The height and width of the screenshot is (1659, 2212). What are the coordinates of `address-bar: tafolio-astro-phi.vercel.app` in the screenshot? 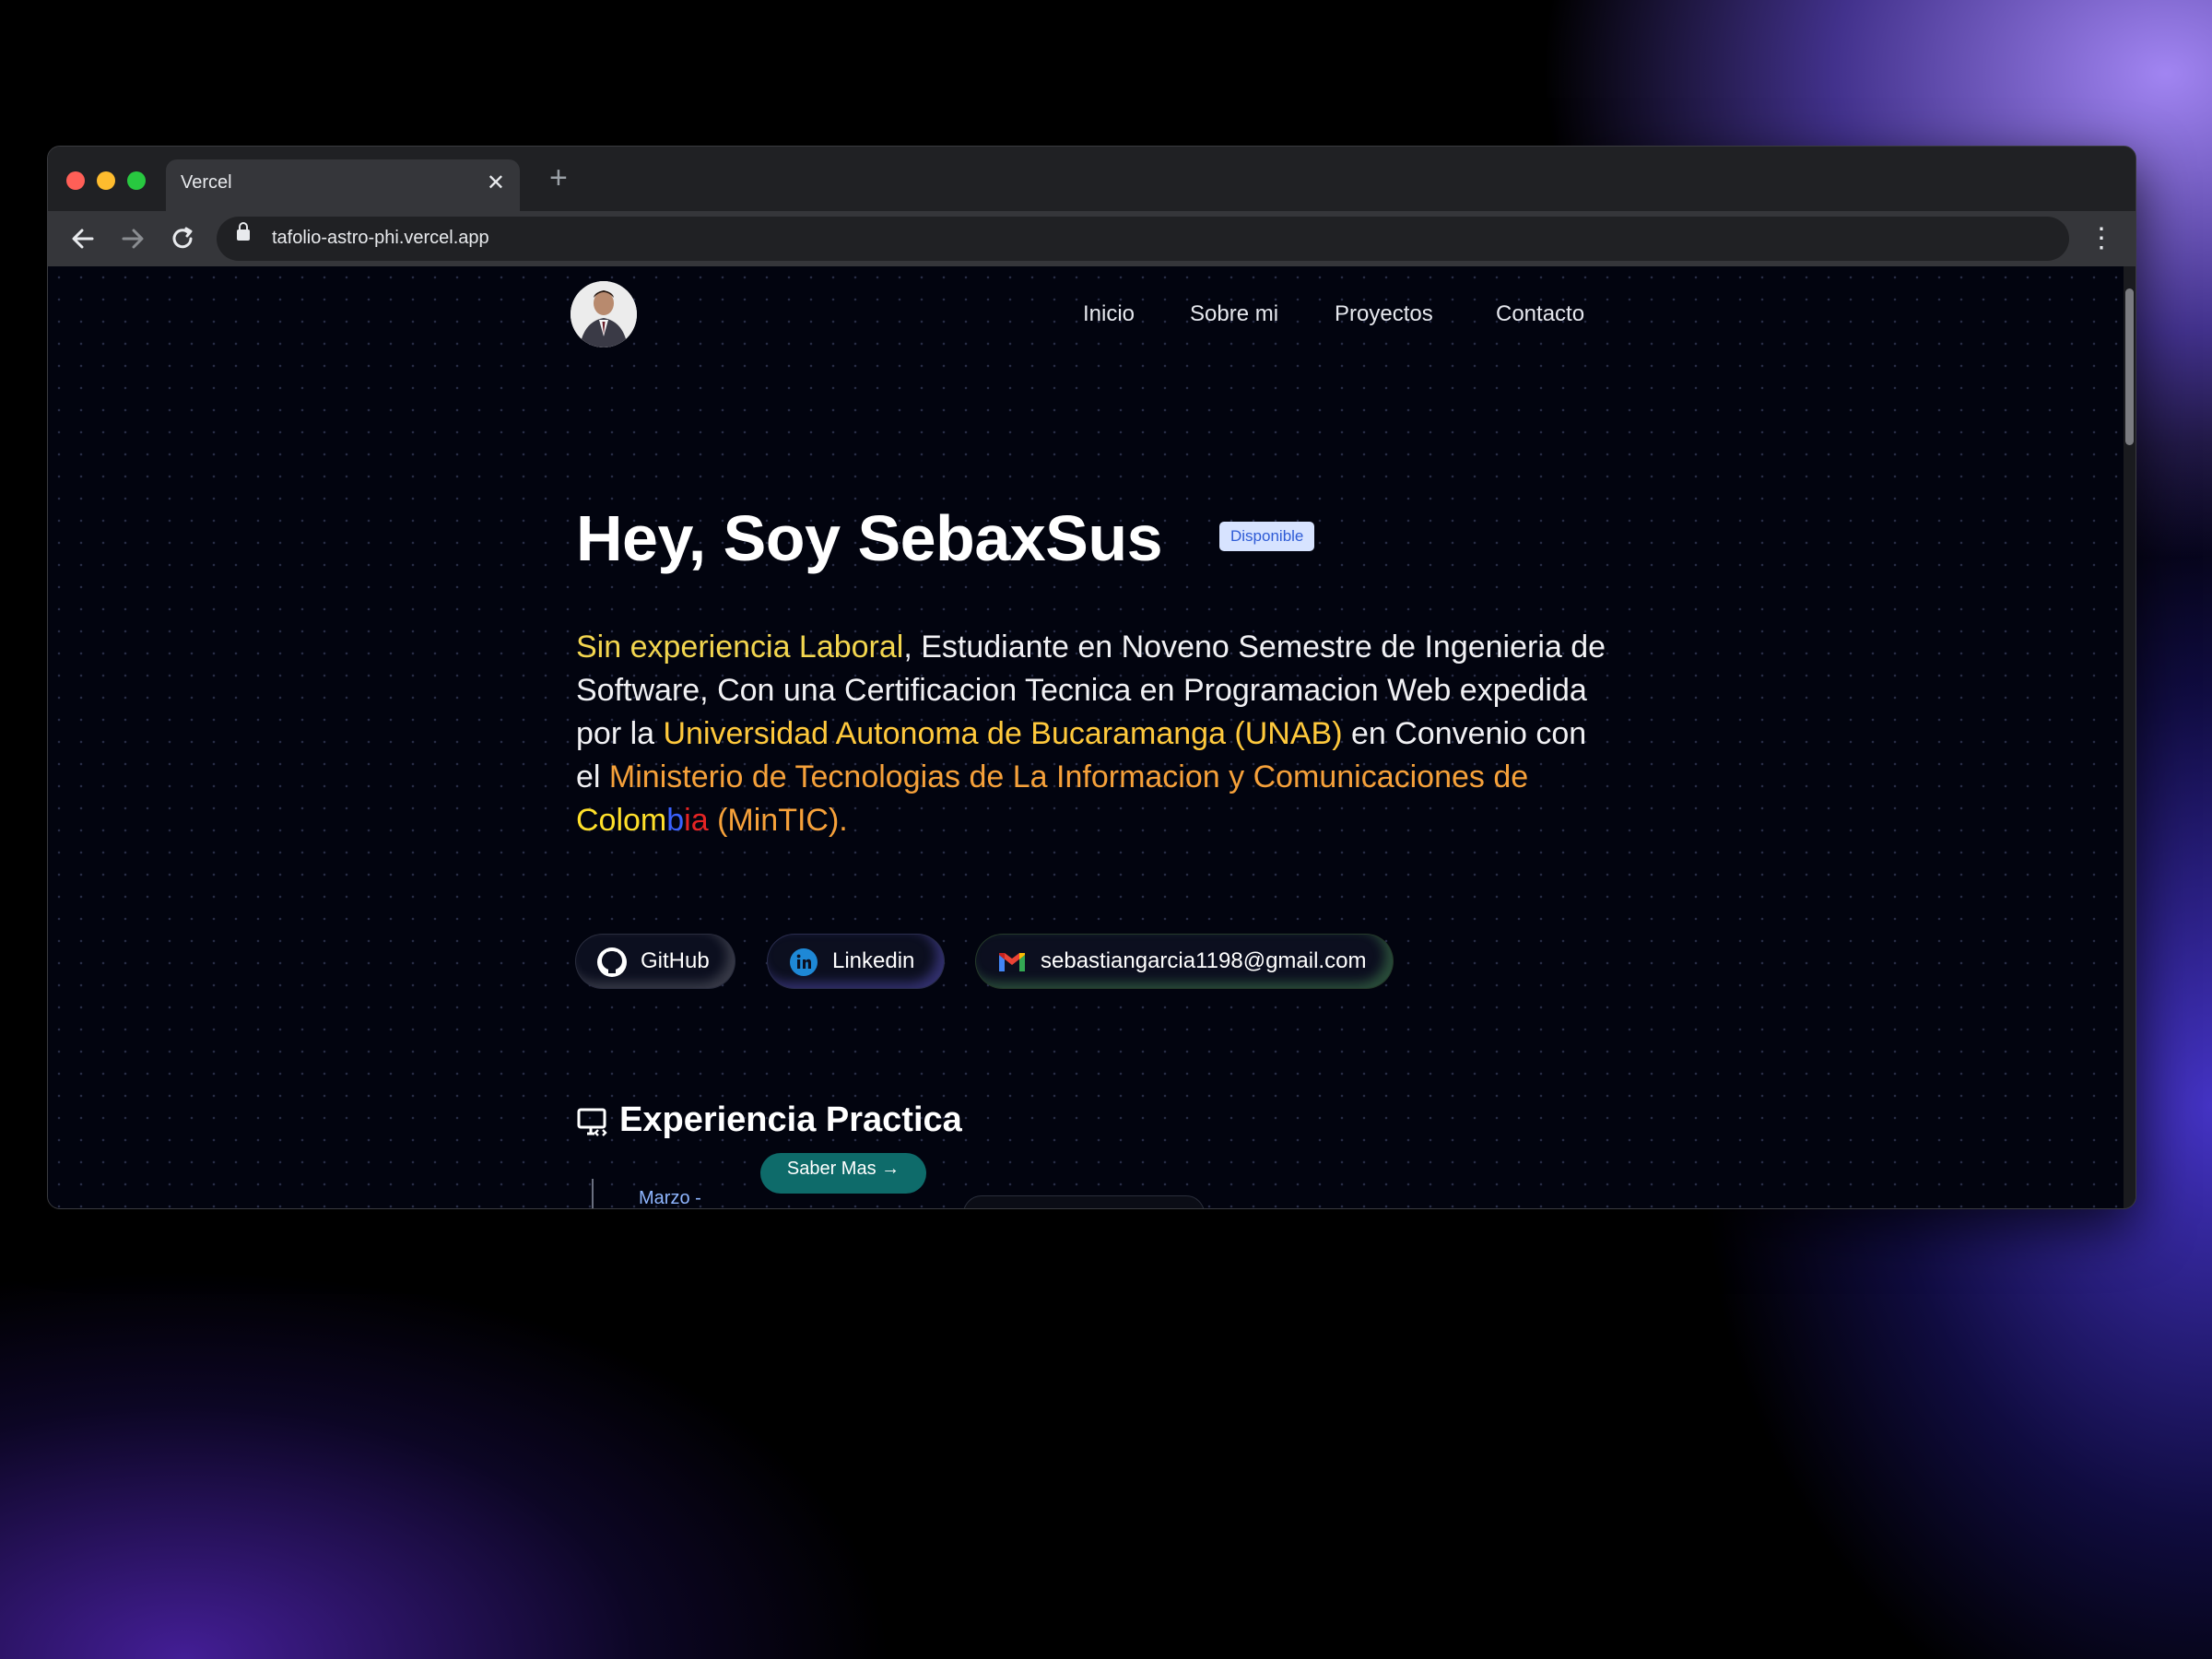 It's located at (1143, 239).